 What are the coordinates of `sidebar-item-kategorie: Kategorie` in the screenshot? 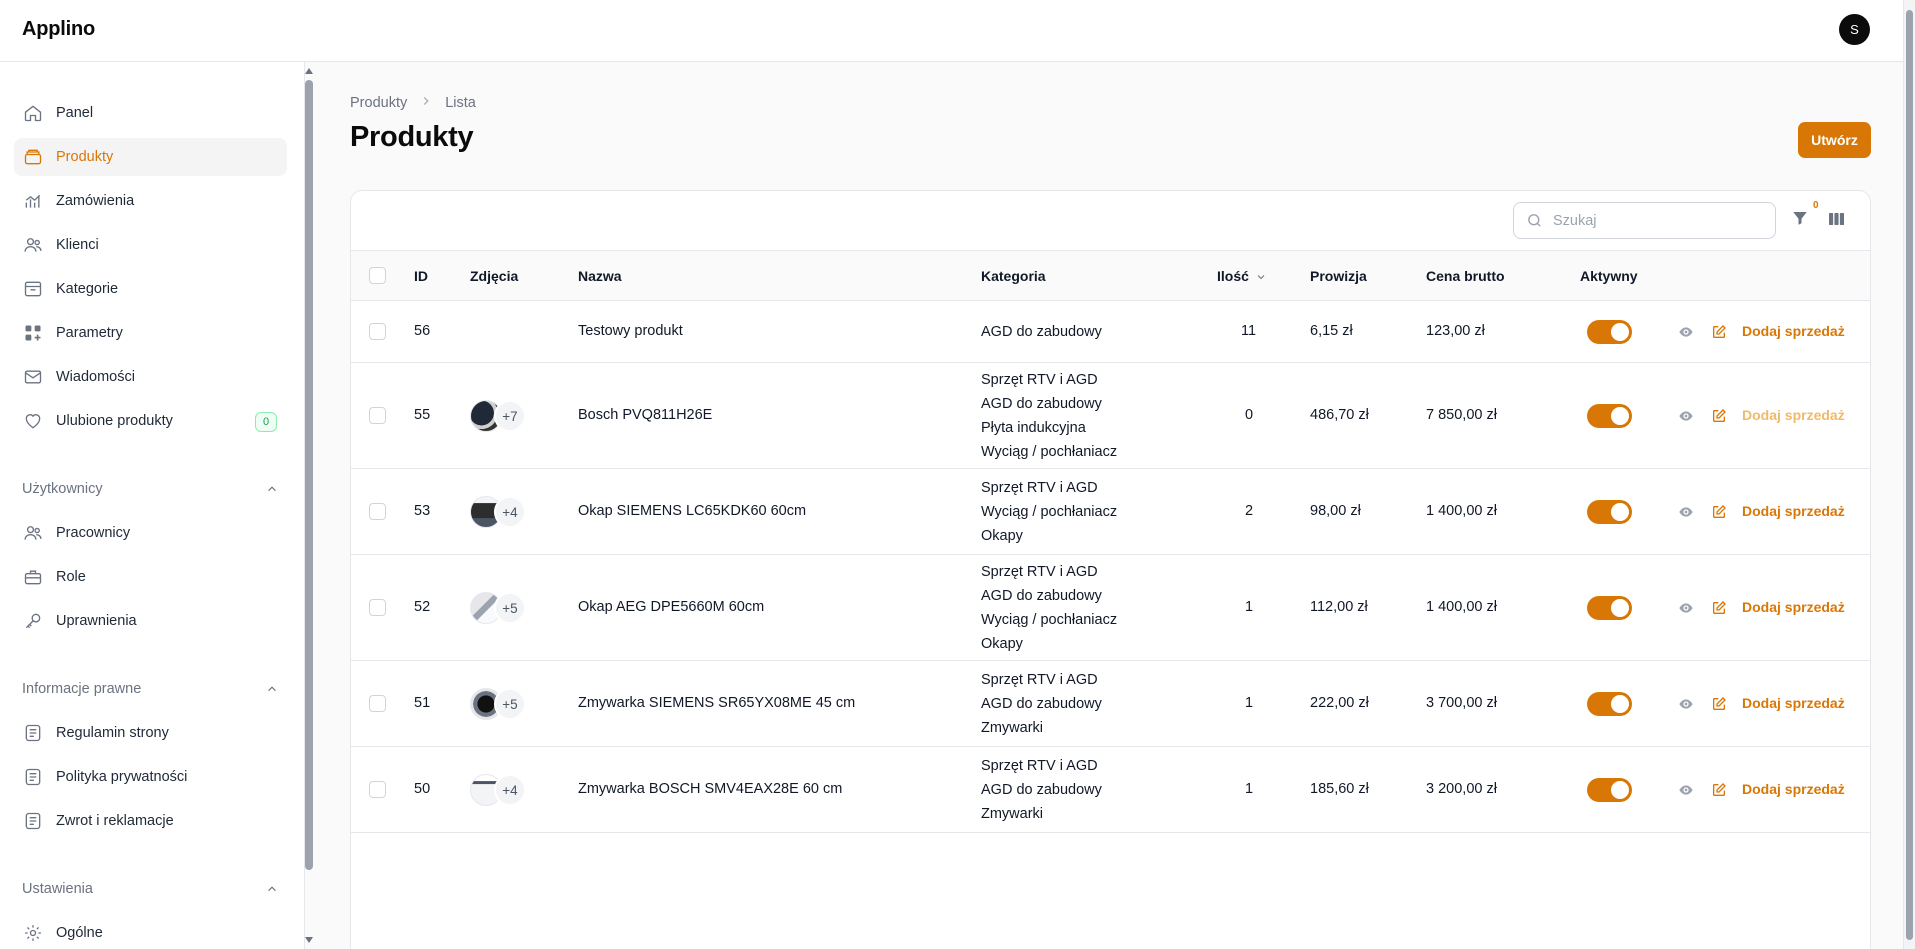 It's located at (150, 289).